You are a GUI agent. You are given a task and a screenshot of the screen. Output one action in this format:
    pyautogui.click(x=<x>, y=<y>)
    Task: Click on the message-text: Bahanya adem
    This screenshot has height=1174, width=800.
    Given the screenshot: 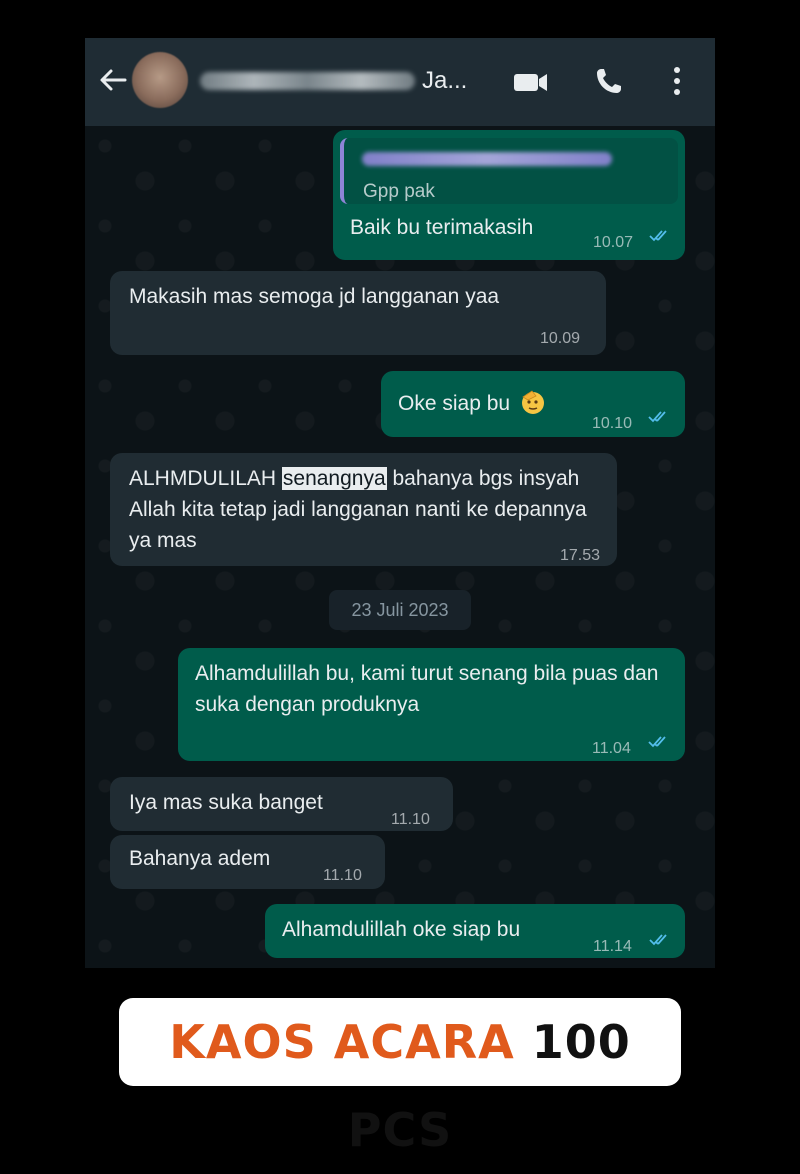 What is the action you would take?
    pyautogui.click(x=200, y=858)
    